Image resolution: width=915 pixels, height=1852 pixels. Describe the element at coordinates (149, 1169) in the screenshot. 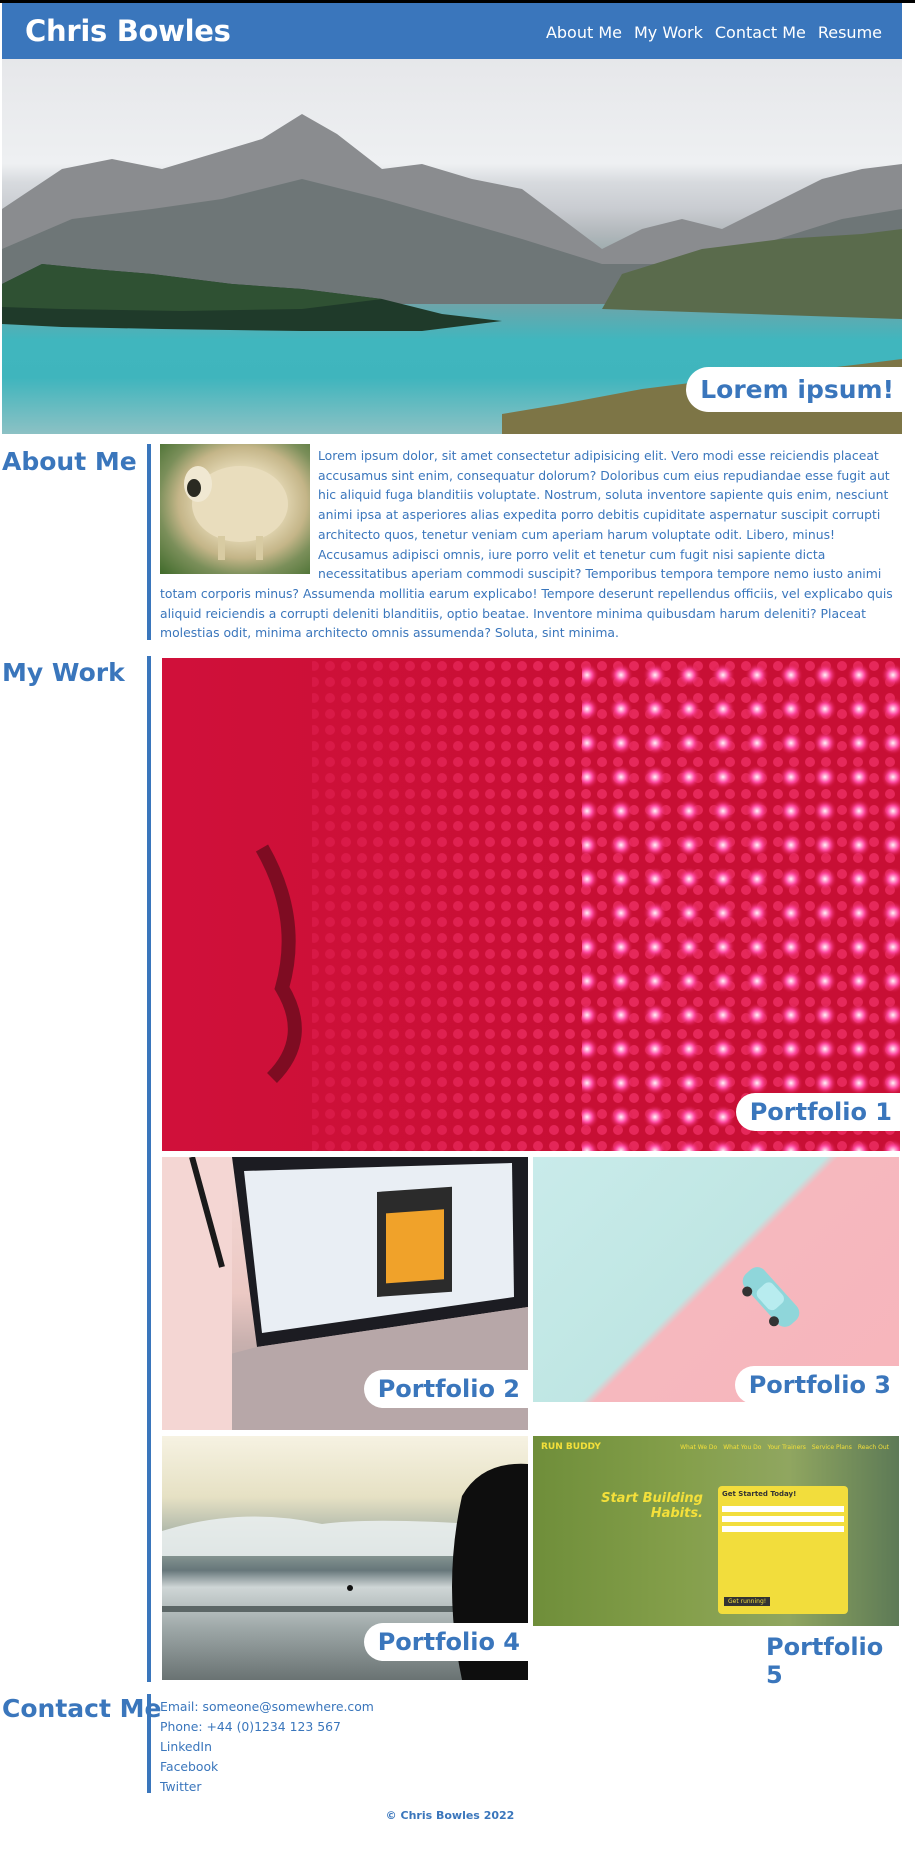

I see `work-divider` at that location.